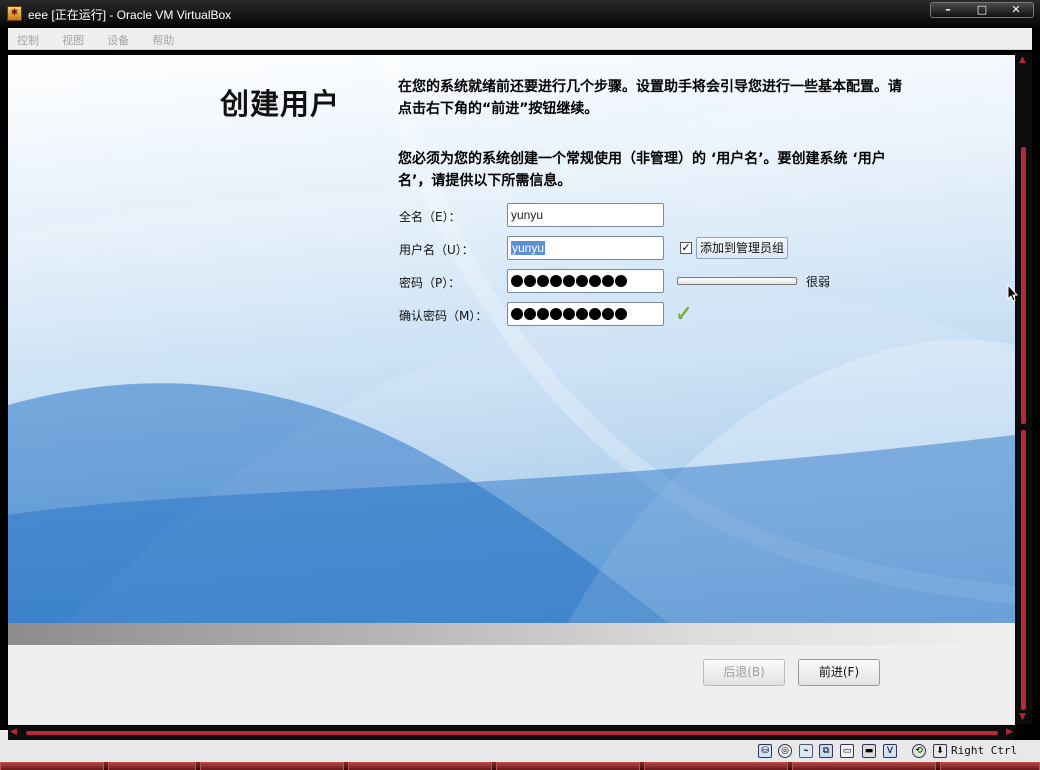 Image resolution: width=1040 pixels, height=770 pixels. Describe the element at coordinates (1022, 717) in the screenshot. I see `scroll-down-icon: ▼` at that location.